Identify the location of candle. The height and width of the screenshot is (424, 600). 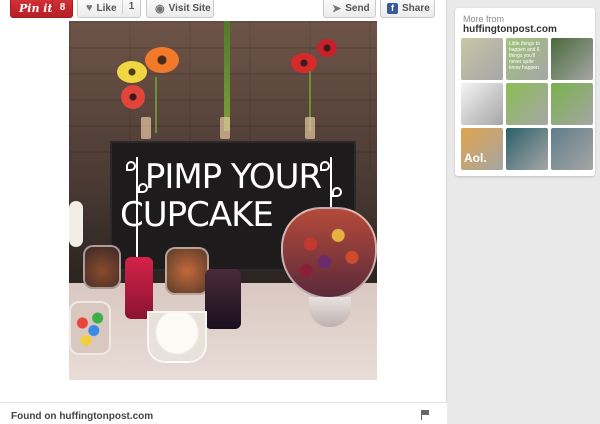
(76, 224).